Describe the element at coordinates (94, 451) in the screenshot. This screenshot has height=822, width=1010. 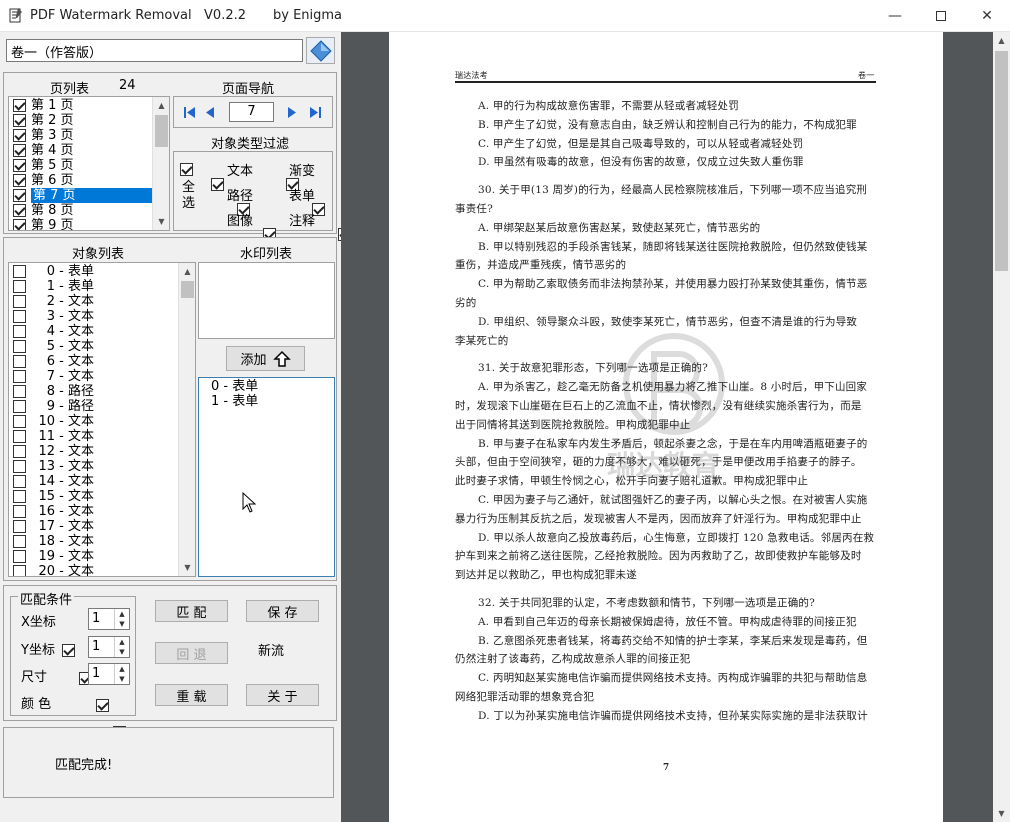
I see `object-list-item: 12 - 文本` at that location.